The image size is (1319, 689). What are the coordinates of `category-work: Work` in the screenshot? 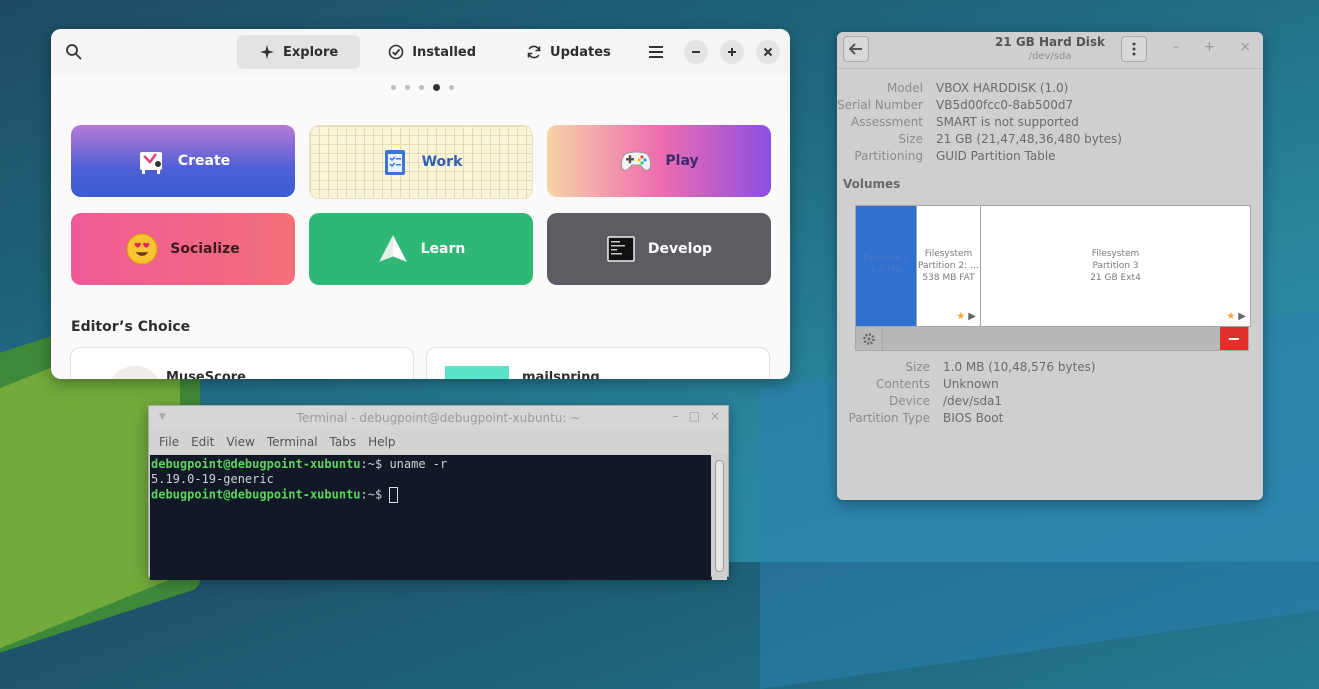 It's located at (421, 162).